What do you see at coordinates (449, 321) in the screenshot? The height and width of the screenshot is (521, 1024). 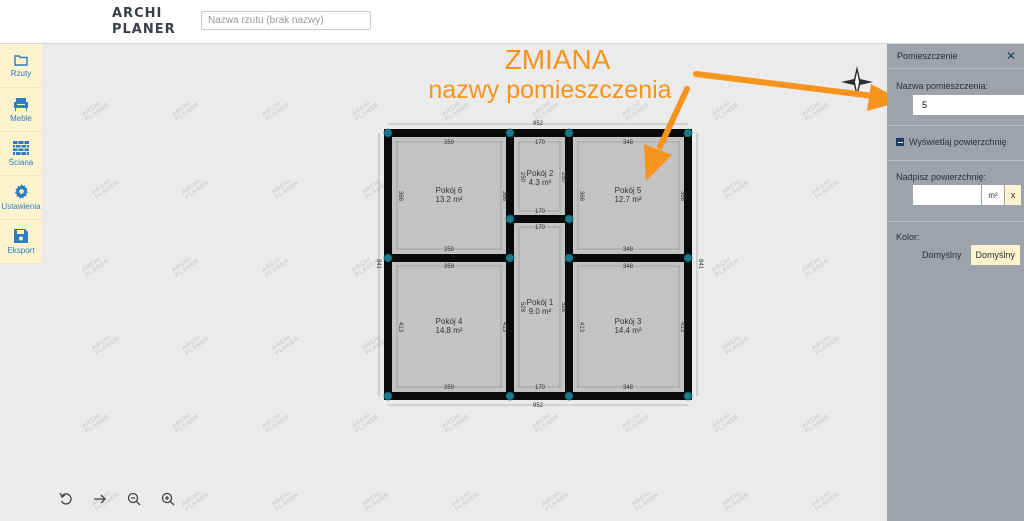 I see `room-4-name: Pokój 4` at bounding box center [449, 321].